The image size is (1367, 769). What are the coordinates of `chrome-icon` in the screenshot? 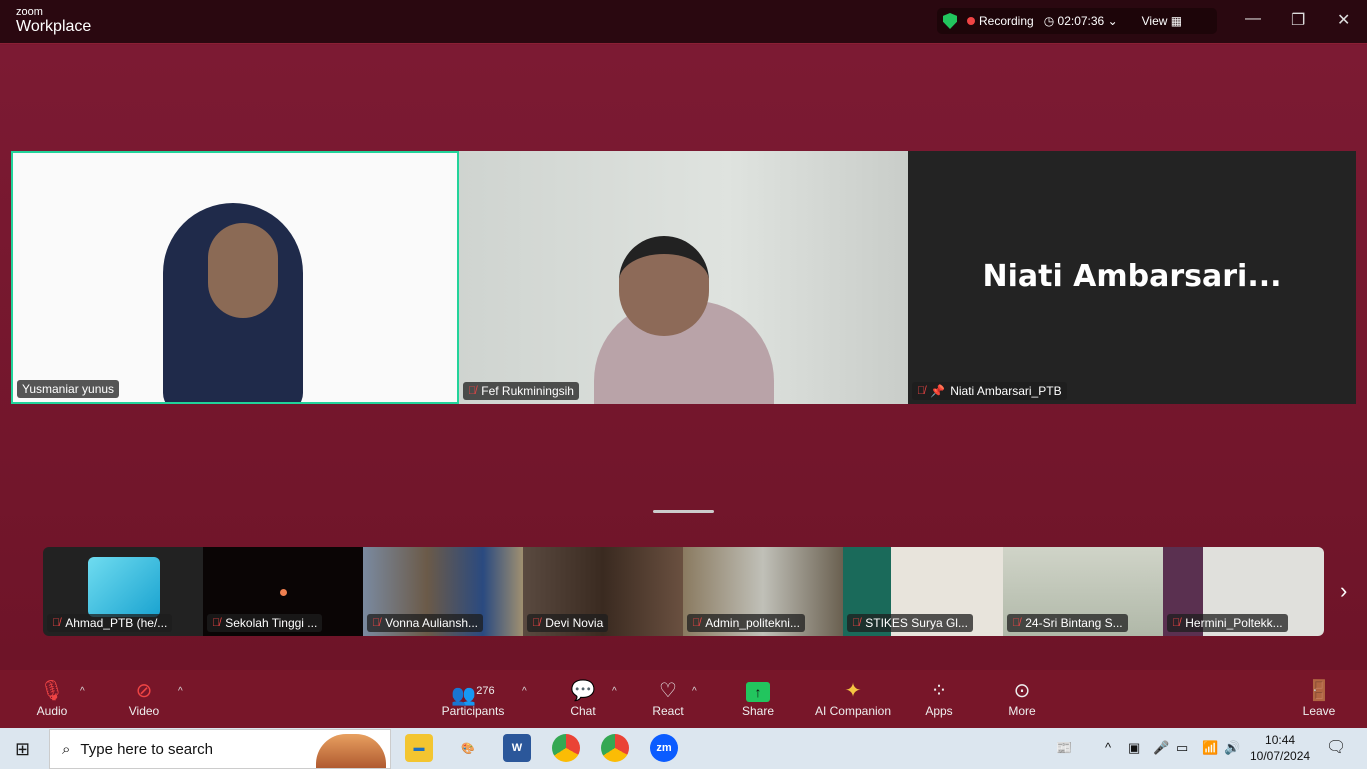 It's located at (615, 748).